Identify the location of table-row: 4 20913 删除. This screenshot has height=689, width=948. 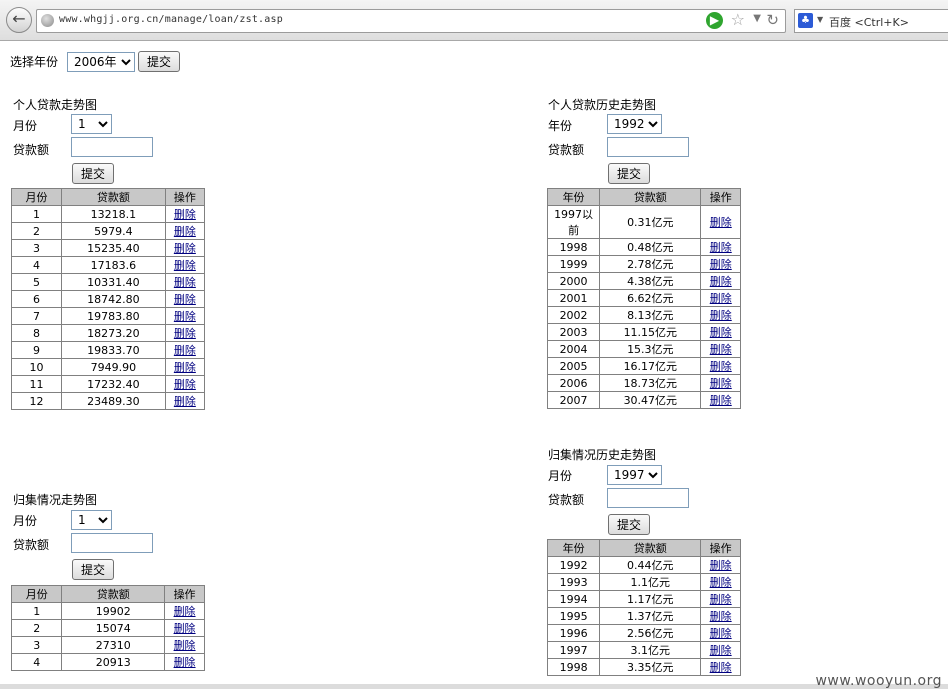
(107, 662).